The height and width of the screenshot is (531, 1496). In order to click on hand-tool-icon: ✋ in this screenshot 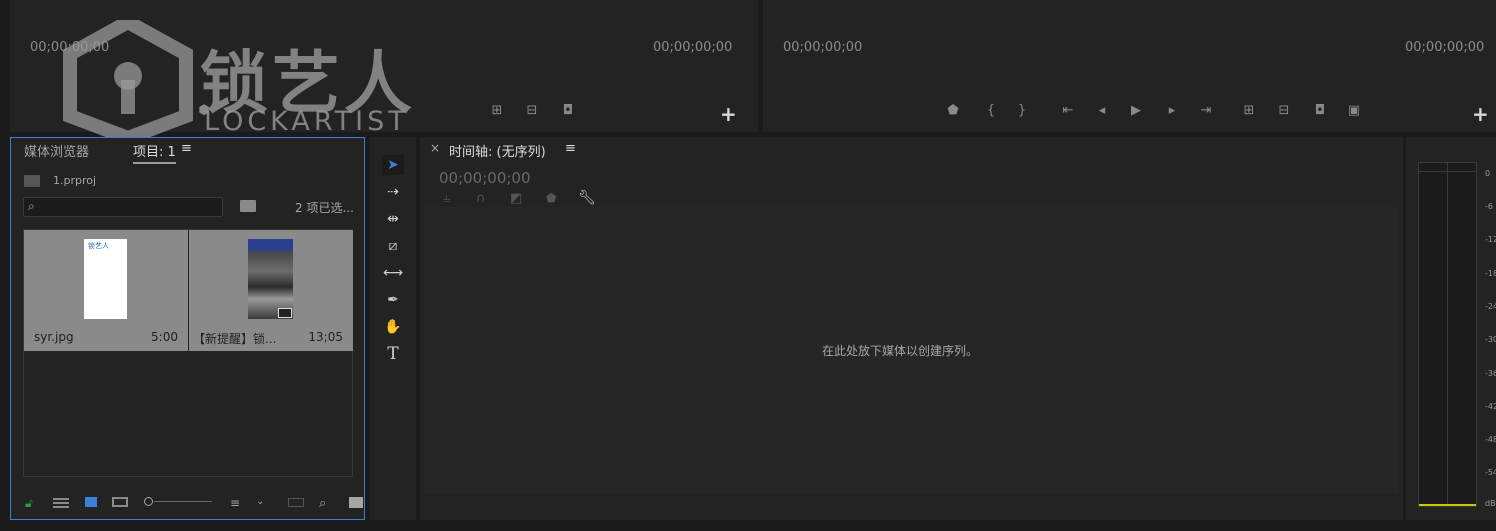, I will do `click(393, 327)`.